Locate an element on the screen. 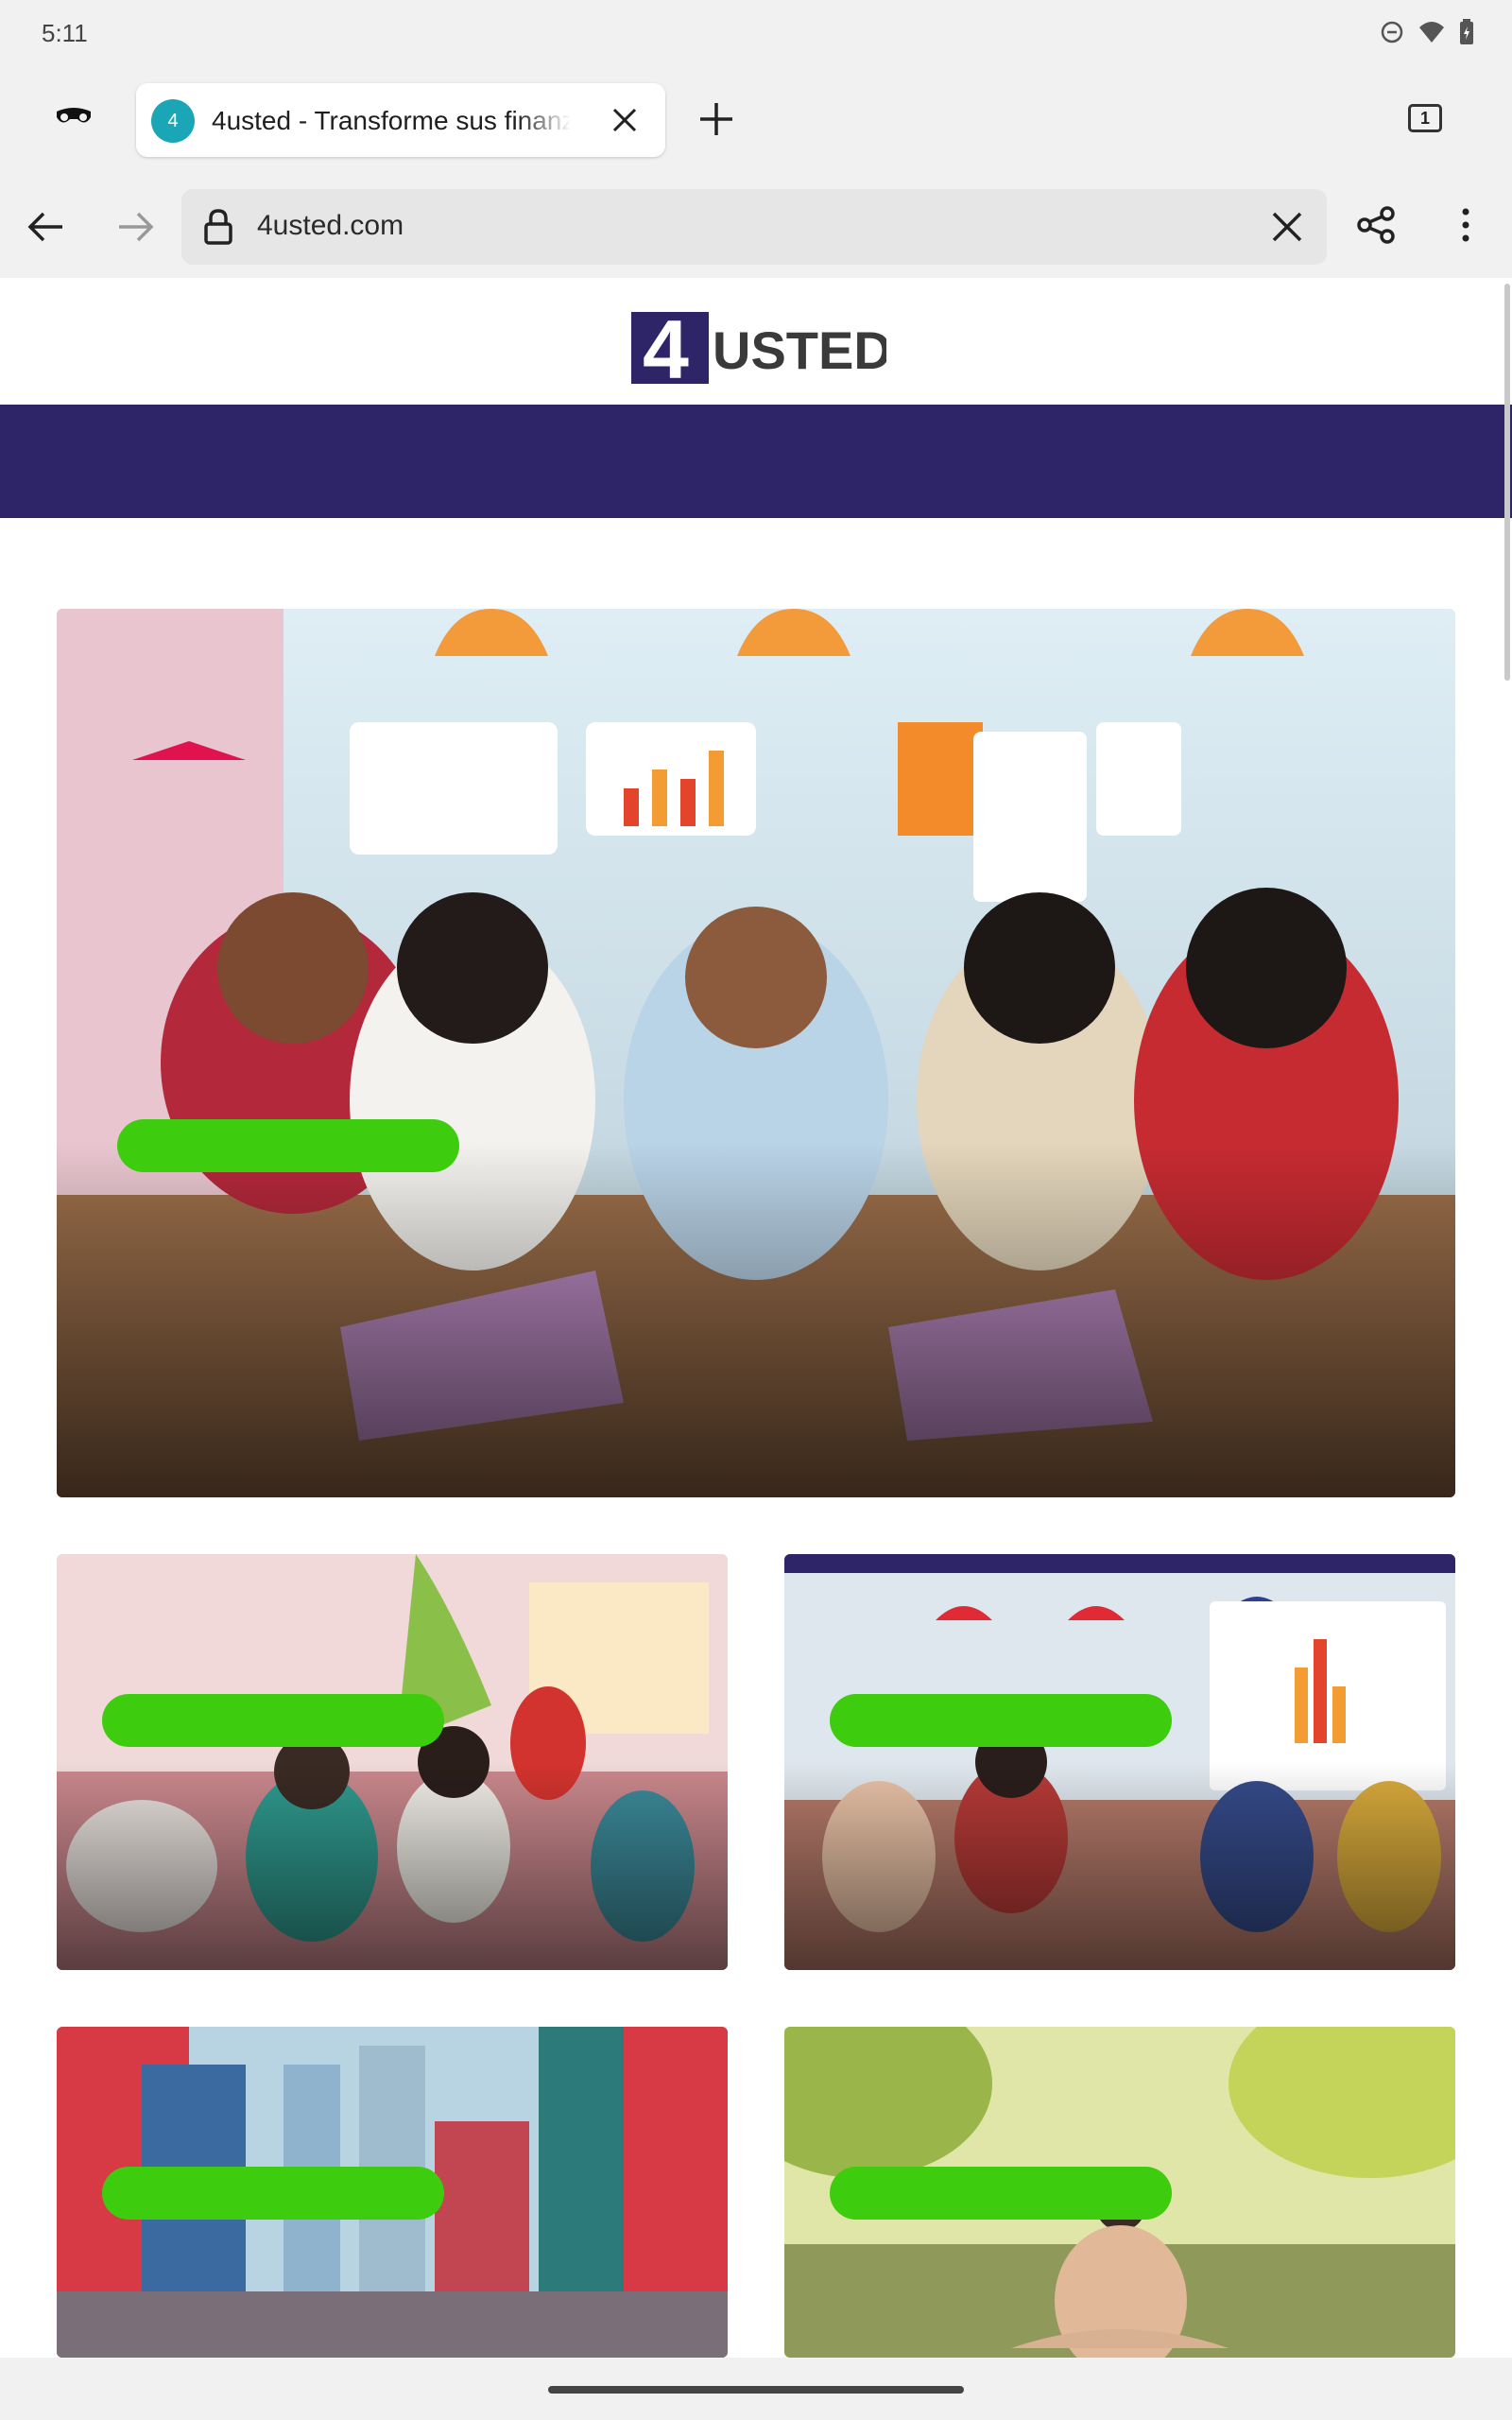 This screenshot has height=2420, width=1512. status-icons is located at coordinates (1427, 32).